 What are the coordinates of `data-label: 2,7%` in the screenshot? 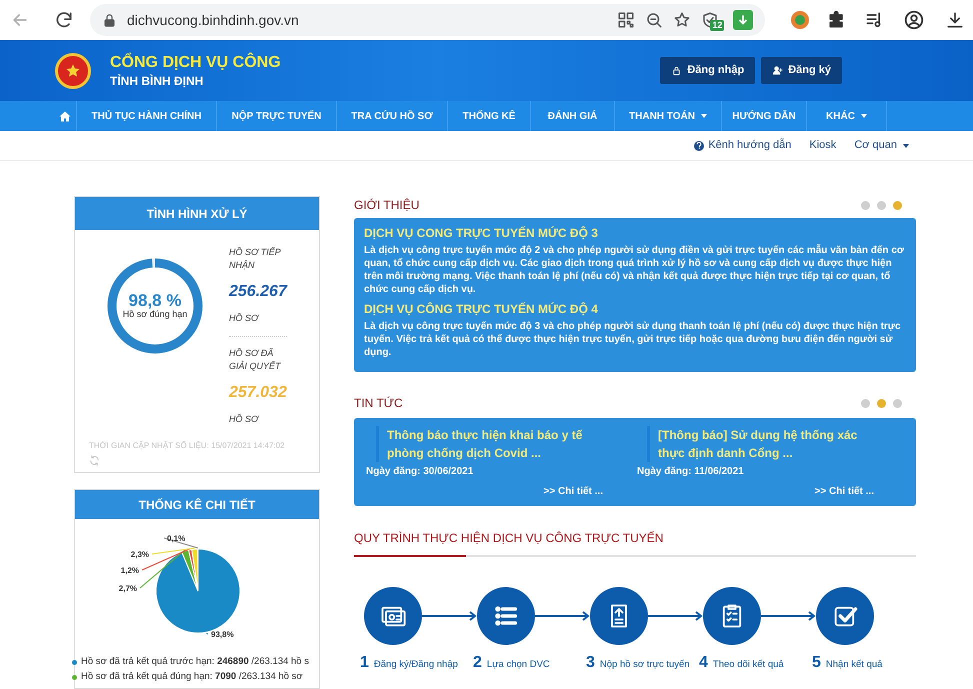 It's located at (127, 588).